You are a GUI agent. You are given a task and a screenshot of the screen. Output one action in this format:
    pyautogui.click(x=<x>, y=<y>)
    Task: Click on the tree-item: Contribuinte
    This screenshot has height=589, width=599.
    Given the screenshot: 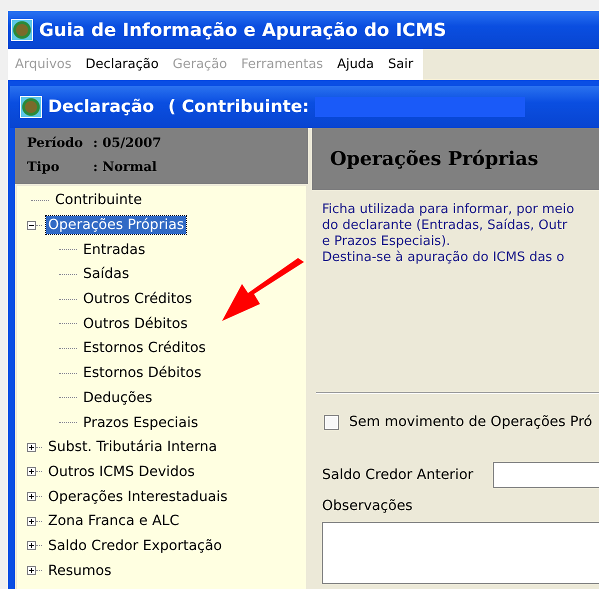 What is the action you would take?
    pyautogui.click(x=98, y=200)
    